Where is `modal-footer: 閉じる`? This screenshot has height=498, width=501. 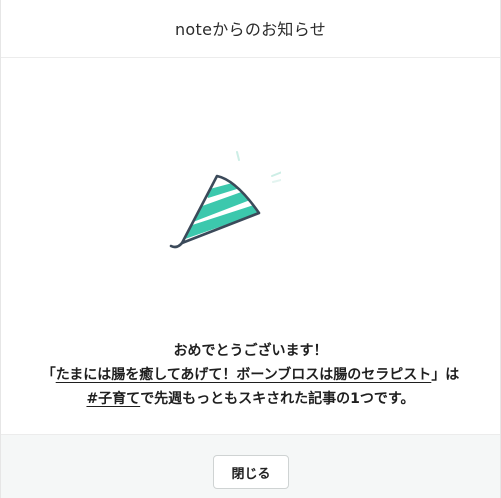 modal-footer: 閉じる is located at coordinates (250, 466).